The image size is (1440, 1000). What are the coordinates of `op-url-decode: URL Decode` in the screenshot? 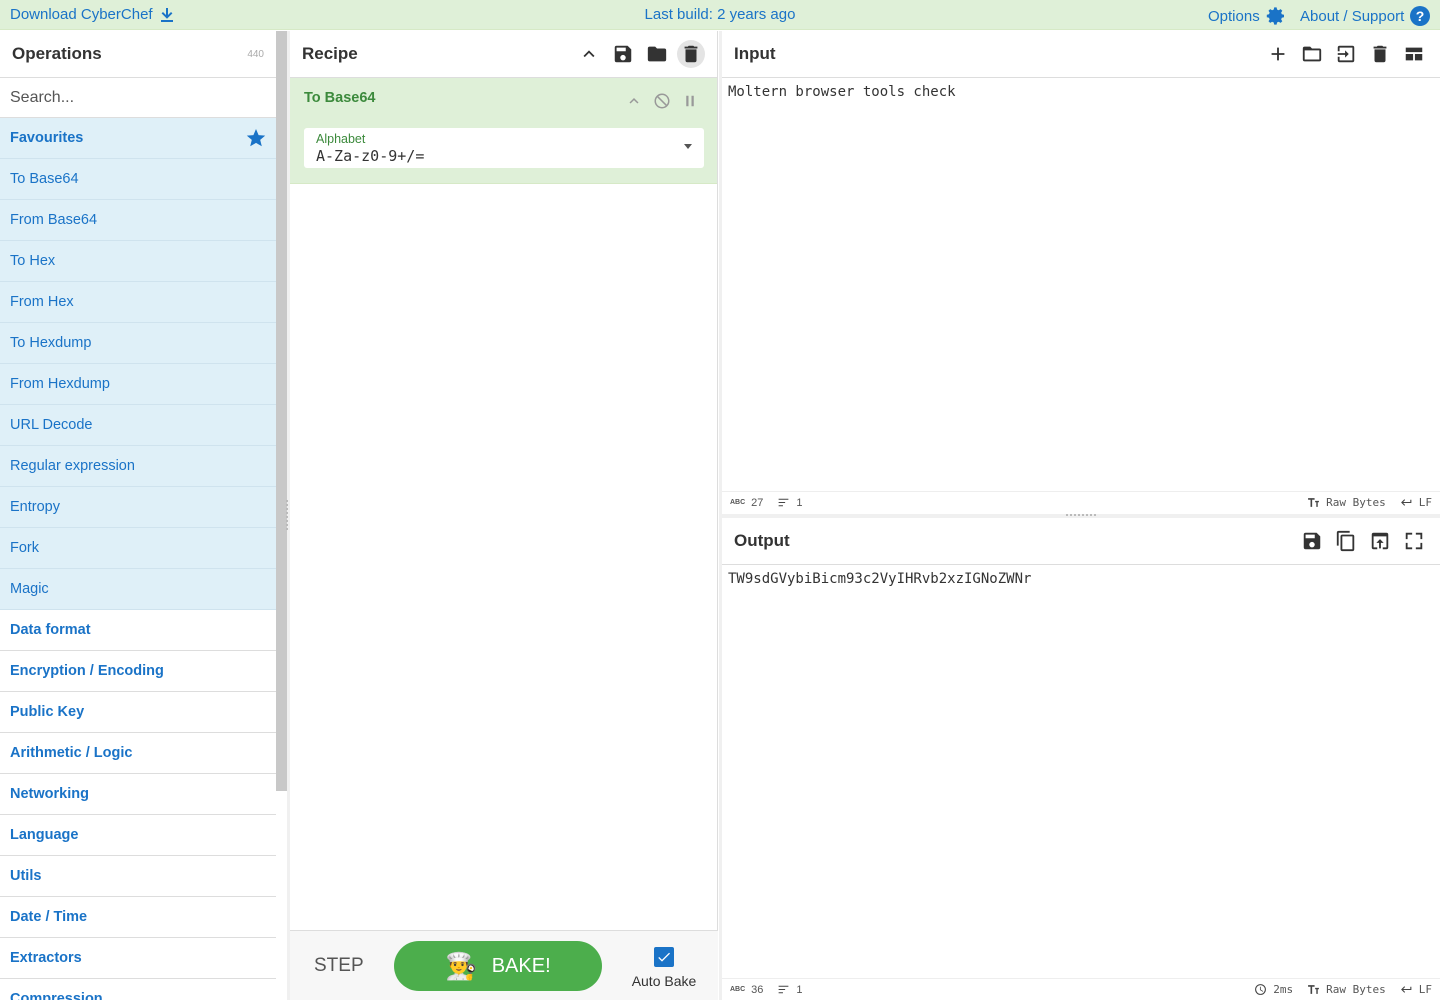 It's located at (138, 425).